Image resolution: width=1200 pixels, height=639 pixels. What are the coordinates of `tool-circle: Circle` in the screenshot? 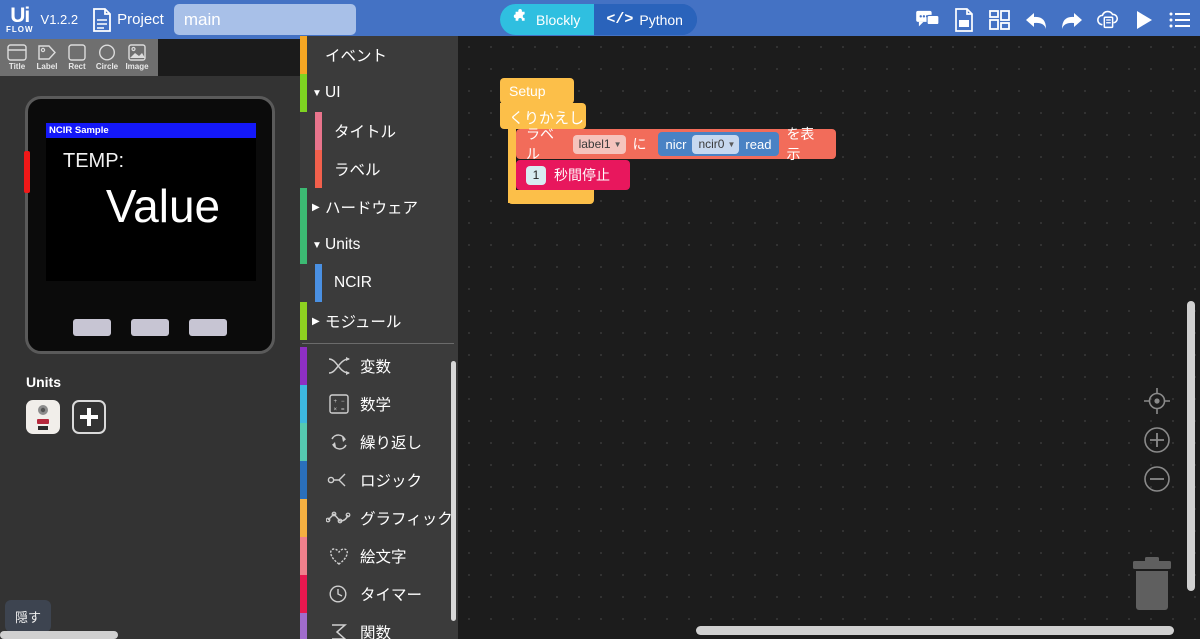 It's located at (107, 57).